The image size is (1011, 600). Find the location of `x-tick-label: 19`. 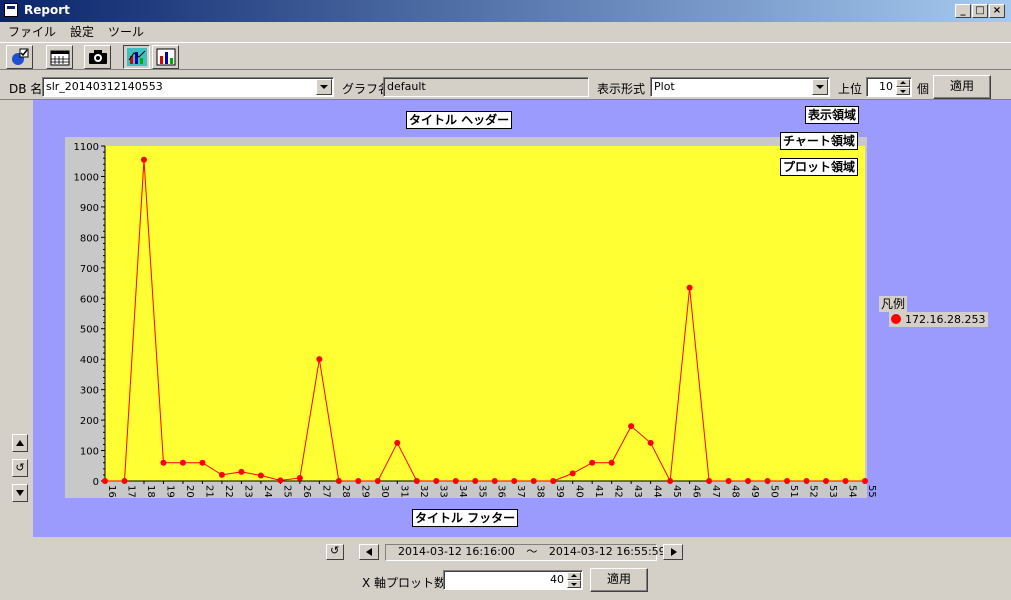

x-tick-label: 19 is located at coordinates (169, 491).